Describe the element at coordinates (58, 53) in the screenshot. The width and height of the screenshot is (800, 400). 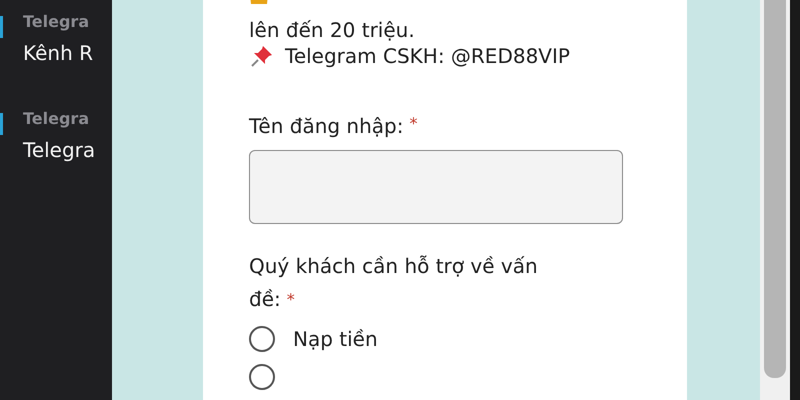
I see `channel-link: Kênh R` at that location.